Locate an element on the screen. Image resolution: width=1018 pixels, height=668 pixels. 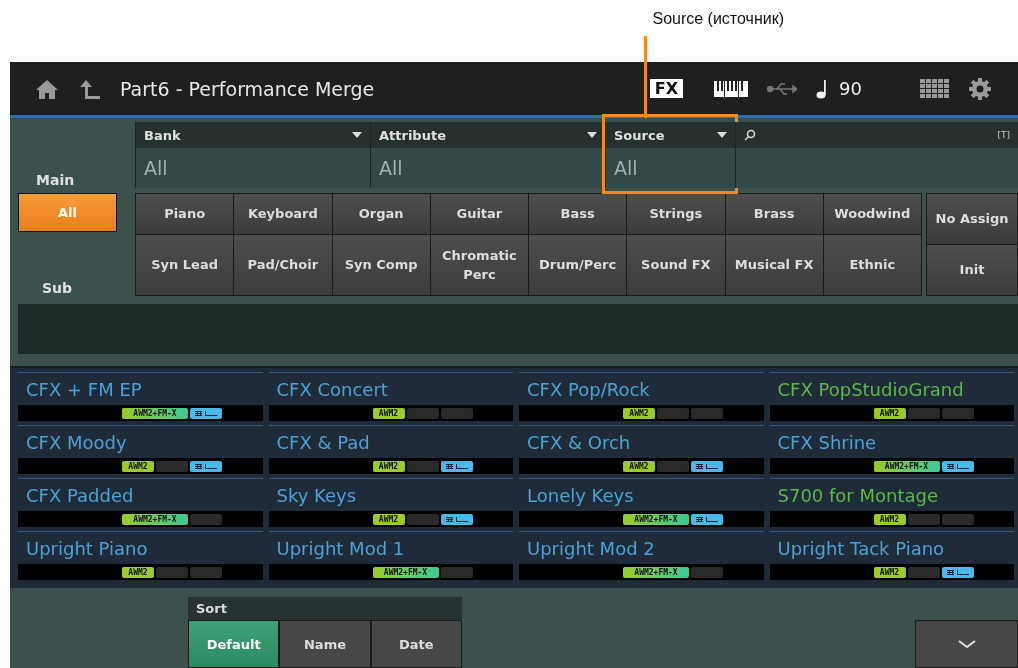
page-title: Part6 - Performance Merge is located at coordinates (247, 88).